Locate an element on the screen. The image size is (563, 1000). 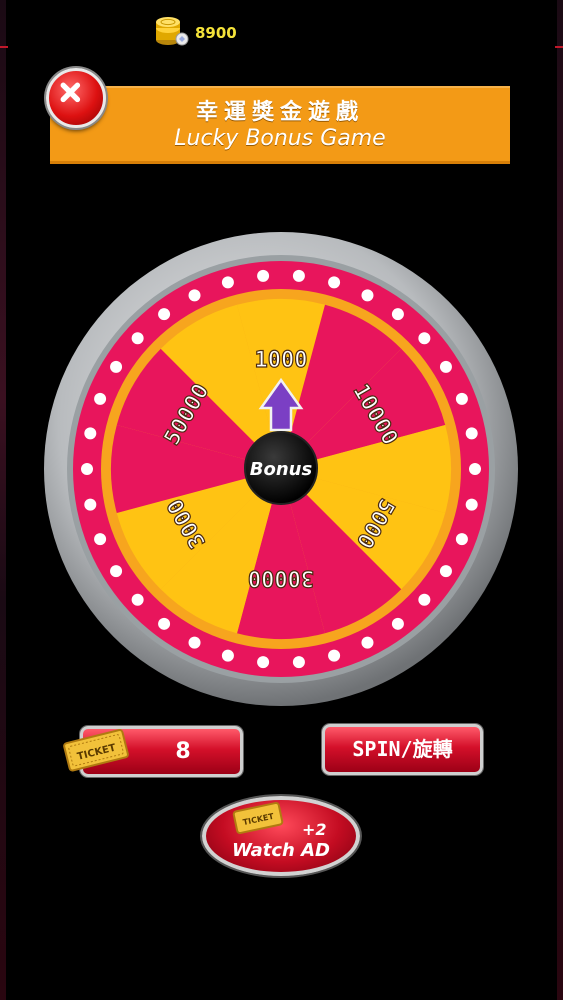
bonus-label: Bonus is located at coordinates (281, 469).